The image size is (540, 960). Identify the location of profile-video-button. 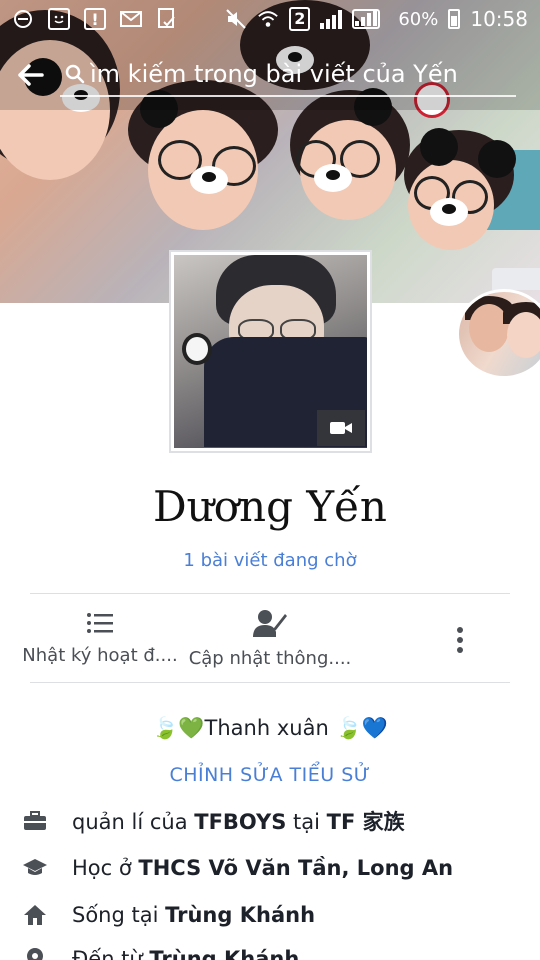
(341, 428).